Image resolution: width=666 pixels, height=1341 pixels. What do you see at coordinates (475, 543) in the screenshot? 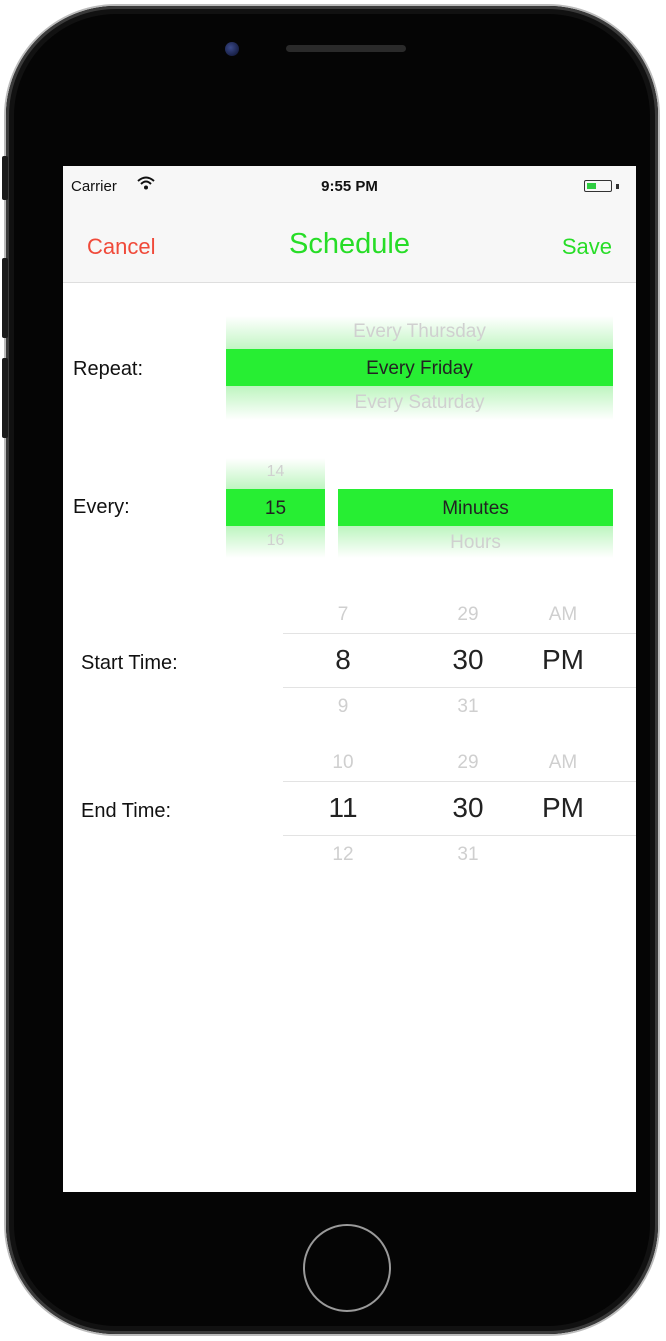
I see `picker-option: Hours` at bounding box center [475, 543].